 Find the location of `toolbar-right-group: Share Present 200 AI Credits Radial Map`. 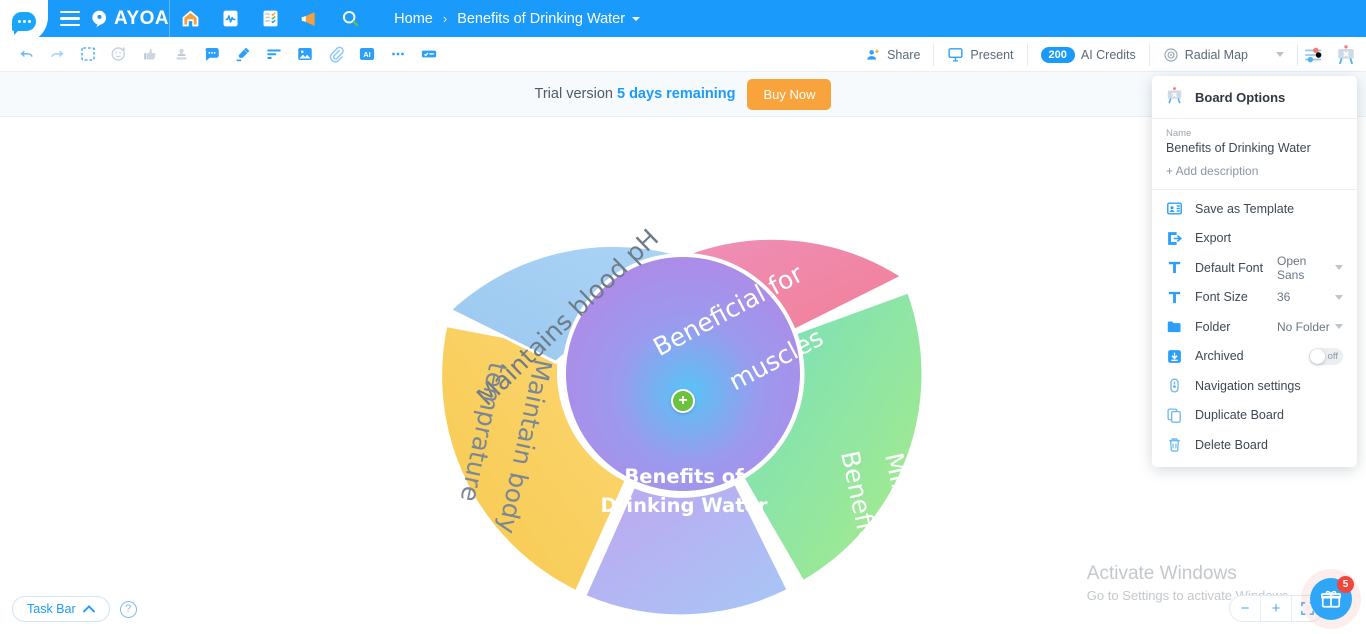

toolbar-right-group: Share Present 200 AI Credits Radial Map is located at coordinates (1107, 54).